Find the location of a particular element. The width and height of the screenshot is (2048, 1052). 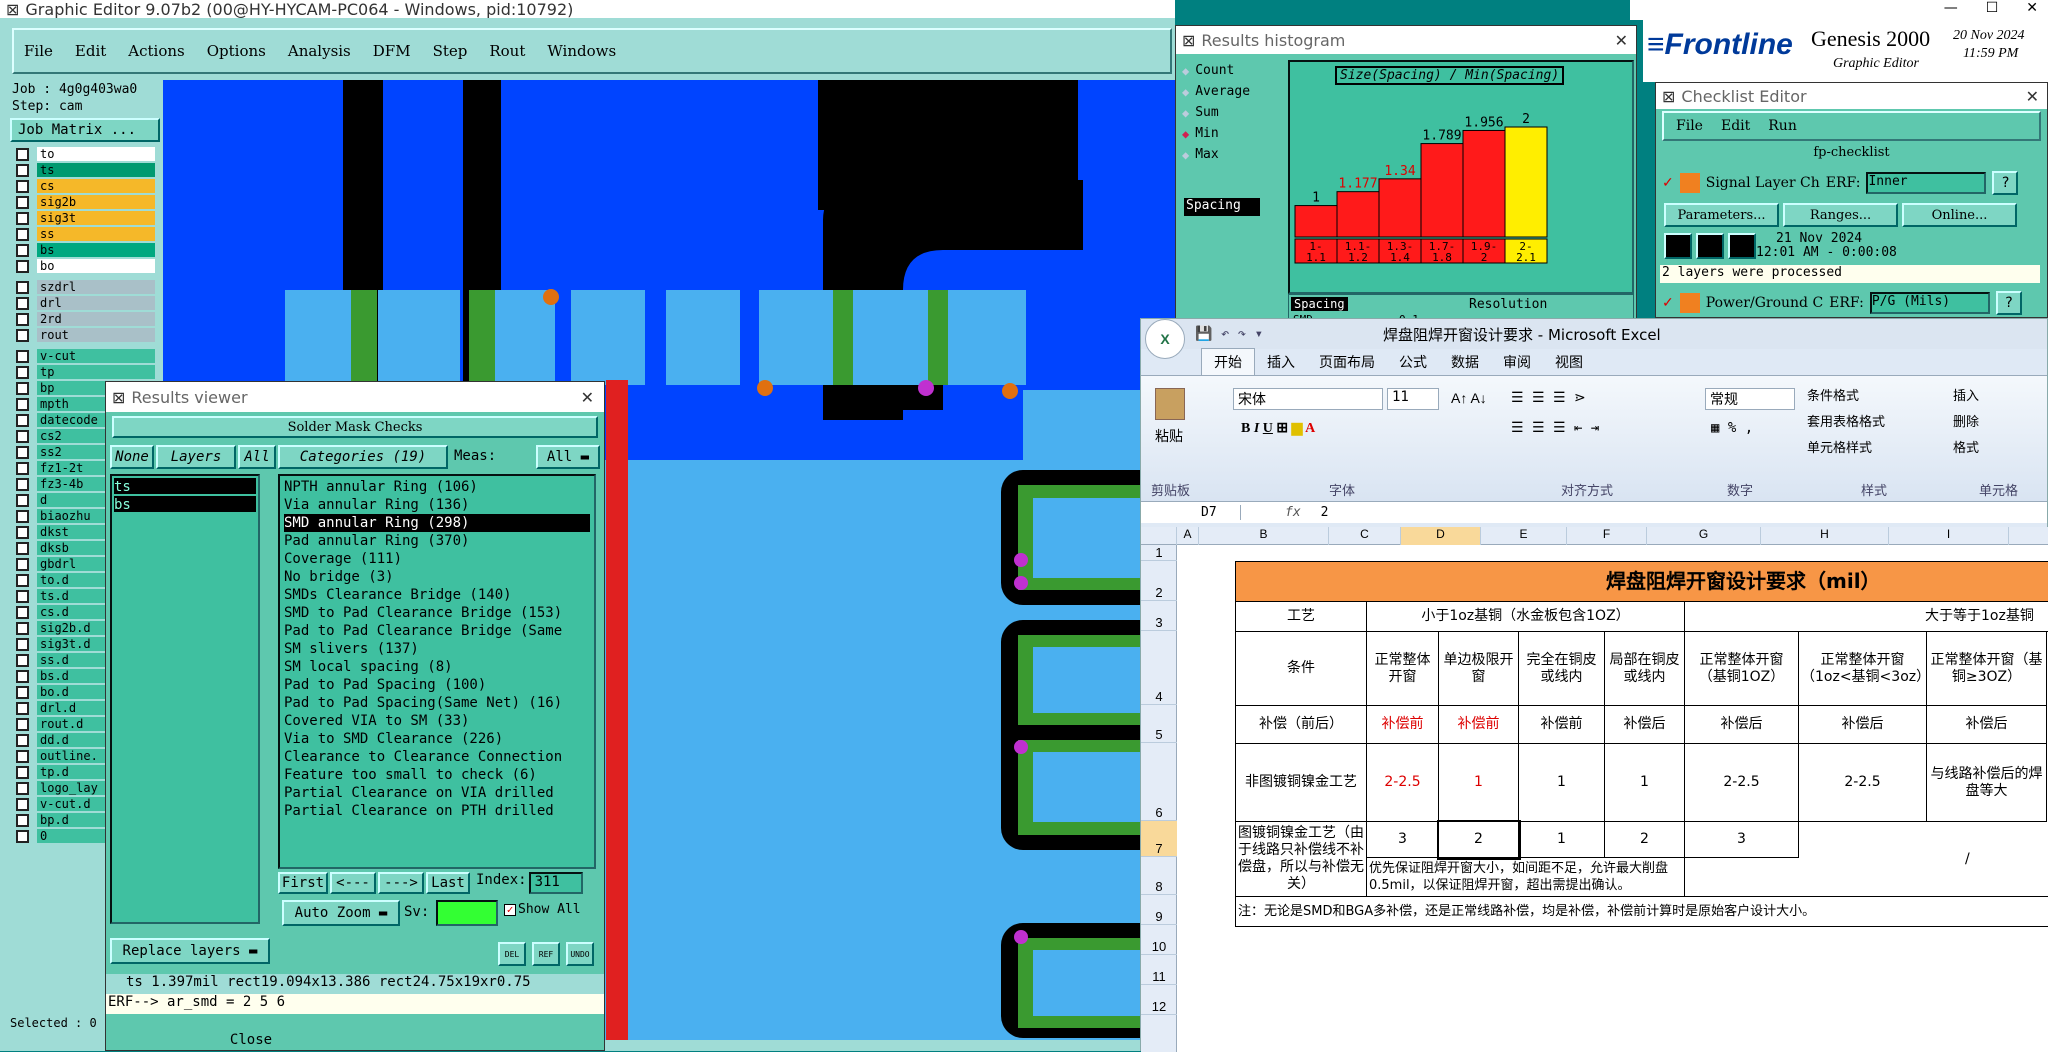

replace-layers-button: Replace layers ▬ is located at coordinates (190, 951).